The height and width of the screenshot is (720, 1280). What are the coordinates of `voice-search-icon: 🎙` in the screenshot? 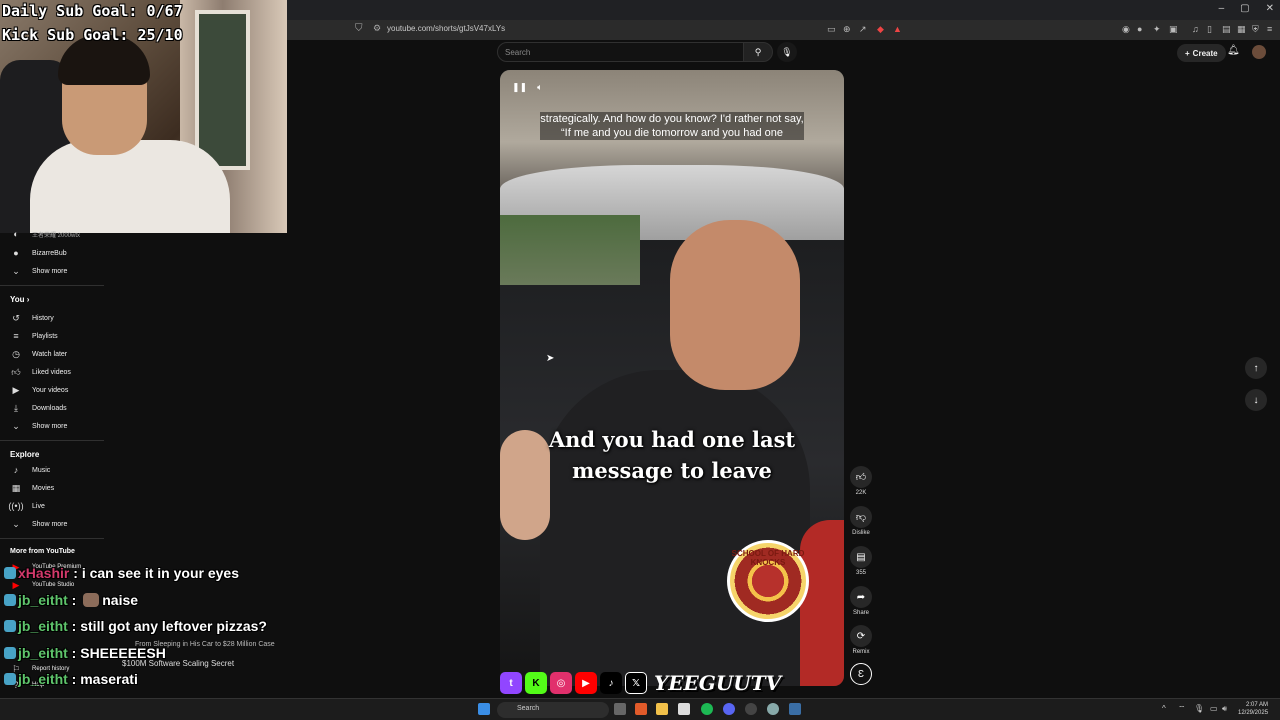 It's located at (787, 52).